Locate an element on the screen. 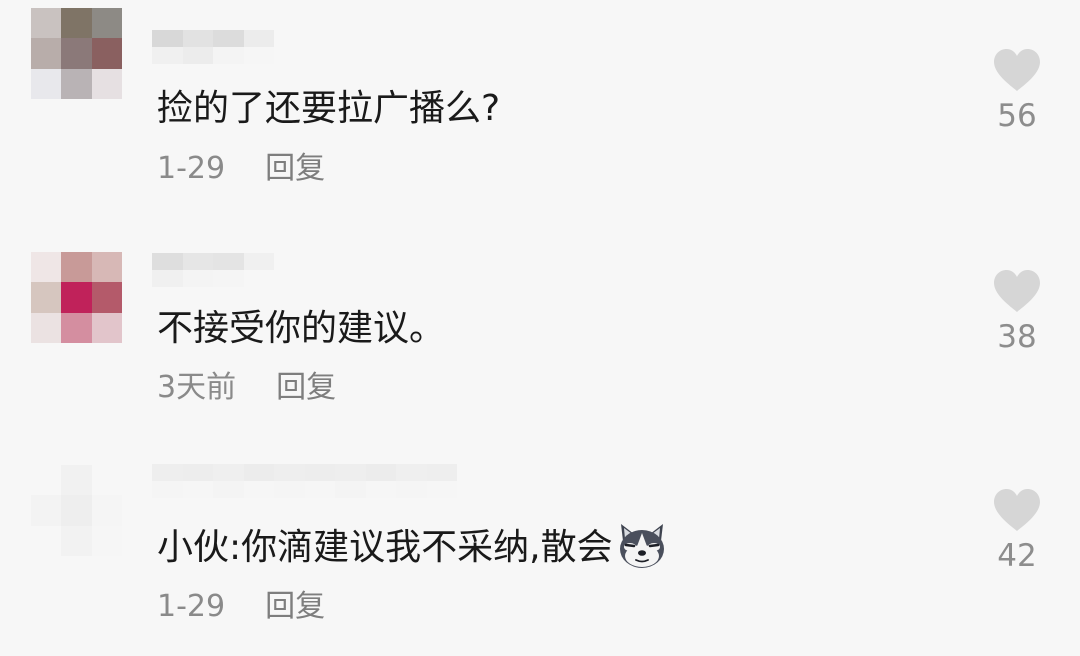 The width and height of the screenshot is (1080, 656). like-button: 56 is located at coordinates (1017, 91).